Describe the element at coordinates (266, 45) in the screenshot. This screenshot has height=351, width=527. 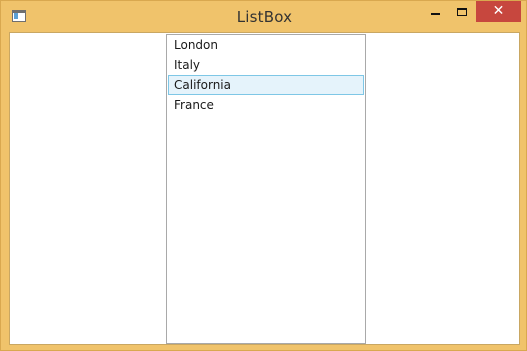
I see `list-item-london: London` at that location.